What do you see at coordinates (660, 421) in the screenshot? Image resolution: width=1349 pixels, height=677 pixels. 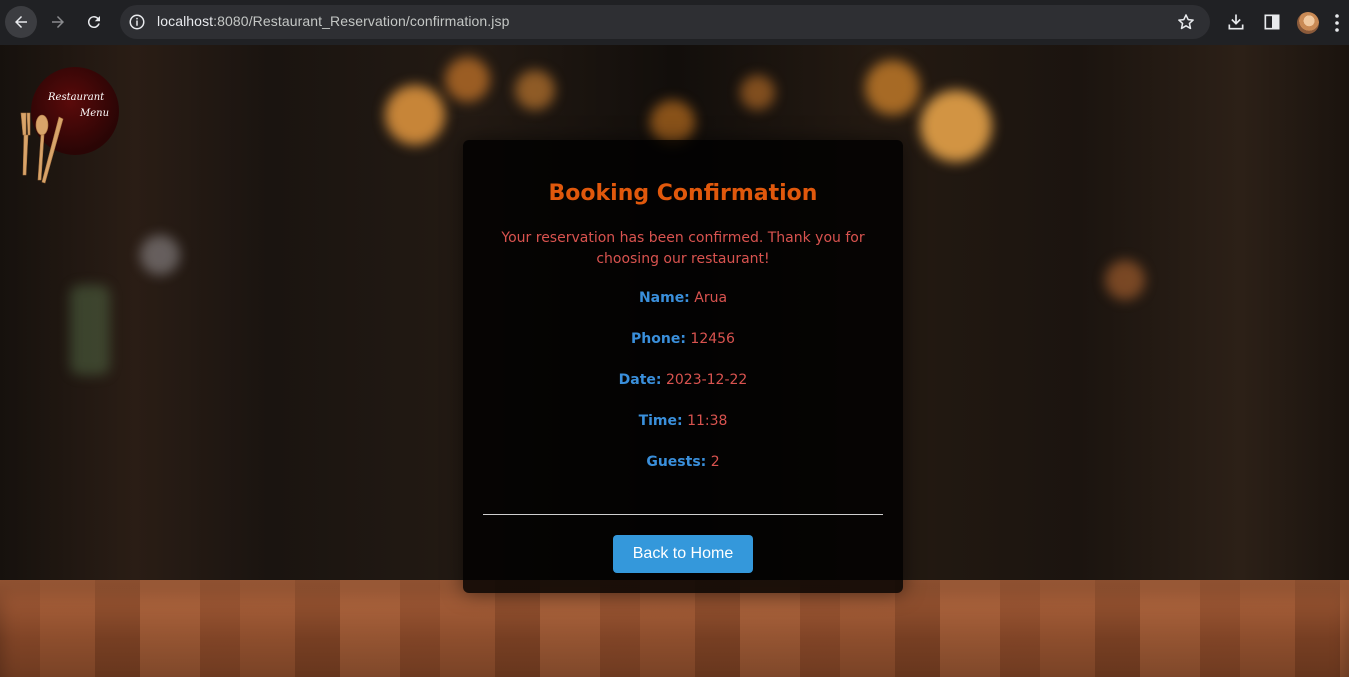 I see `detail-label: Time:` at bounding box center [660, 421].